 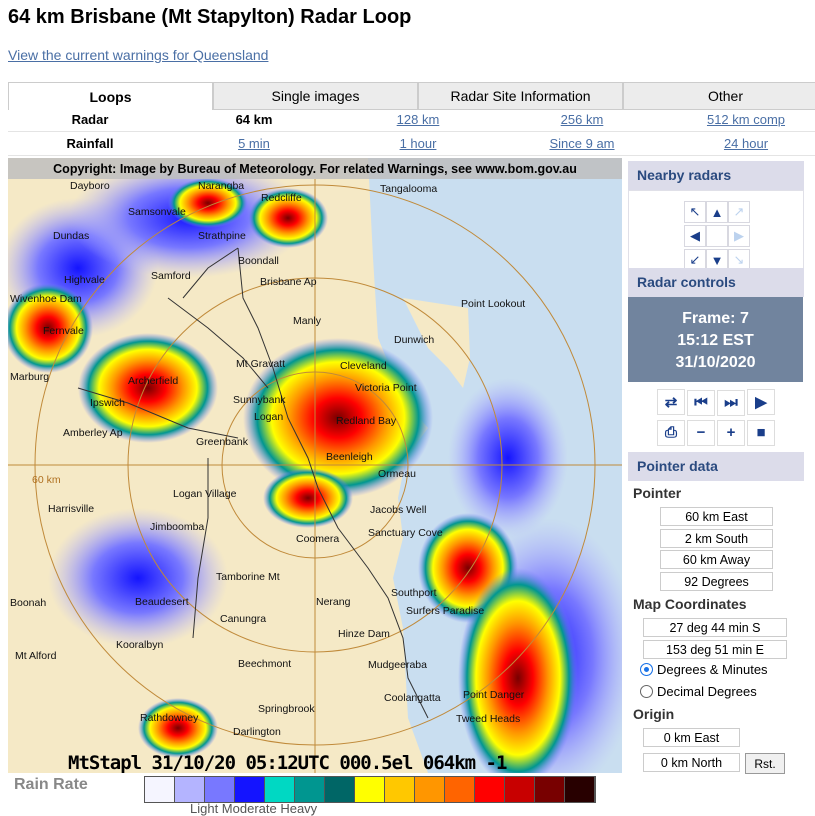 What do you see at coordinates (701, 432) in the screenshot?
I see `zoom-out-icon: −` at bounding box center [701, 432].